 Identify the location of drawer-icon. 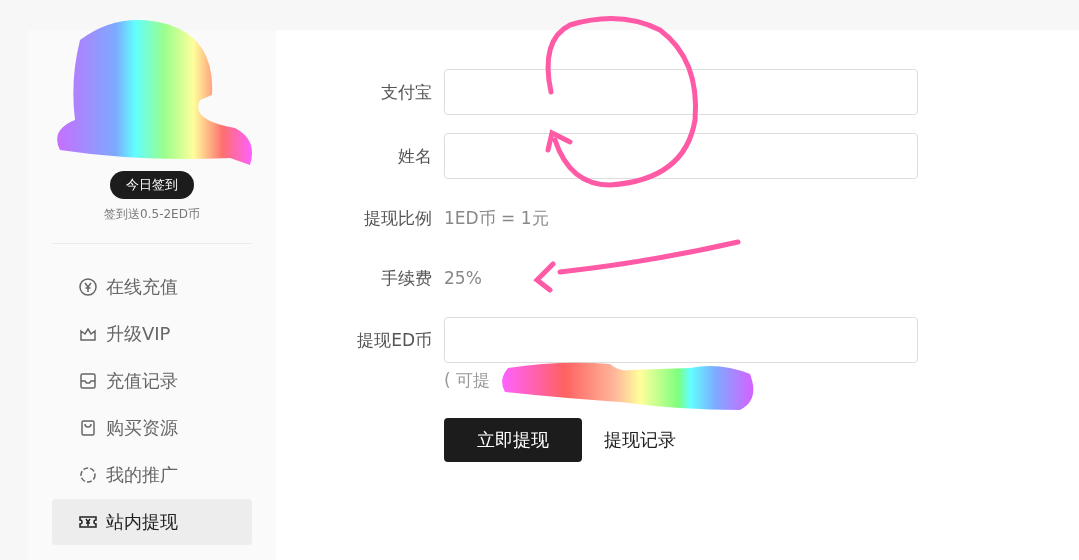
(88, 381).